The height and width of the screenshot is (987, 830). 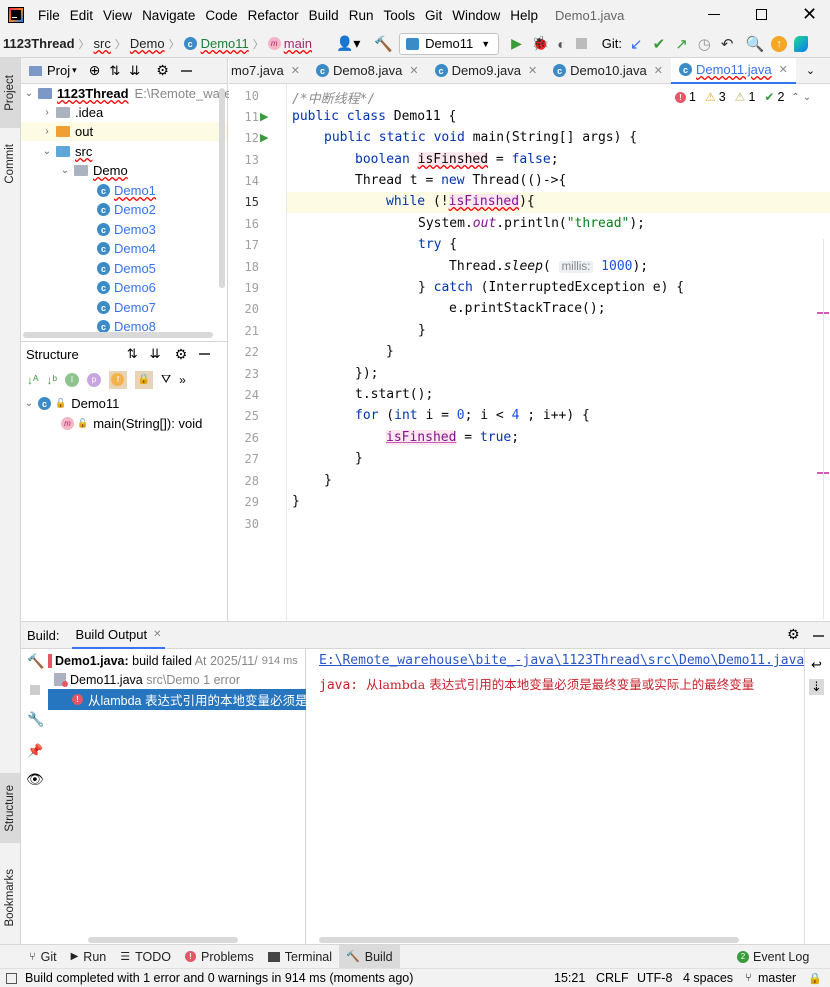 I want to click on menu-code: Code, so click(x=221, y=15).